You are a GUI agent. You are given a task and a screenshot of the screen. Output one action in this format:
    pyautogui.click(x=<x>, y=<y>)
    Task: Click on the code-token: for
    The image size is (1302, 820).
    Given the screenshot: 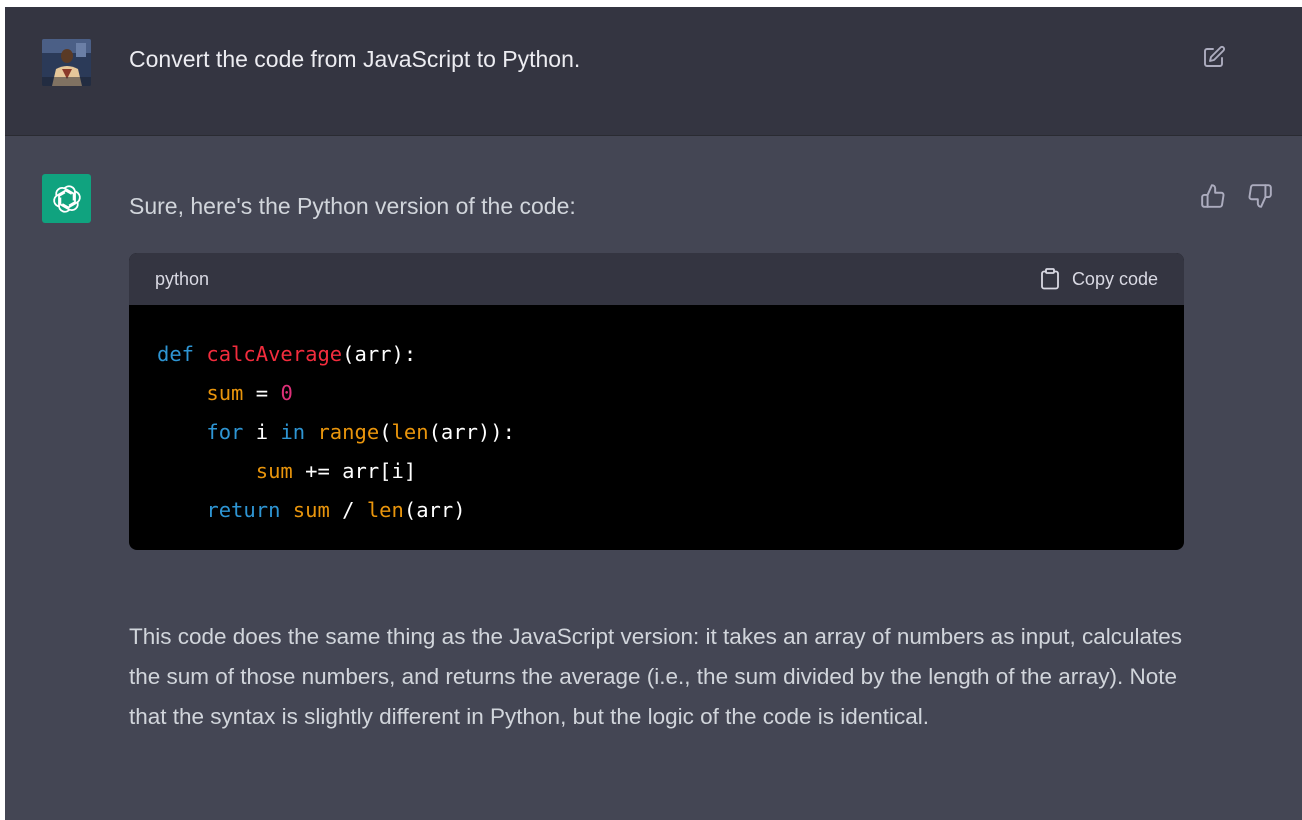 What is the action you would take?
    pyautogui.click(x=225, y=432)
    